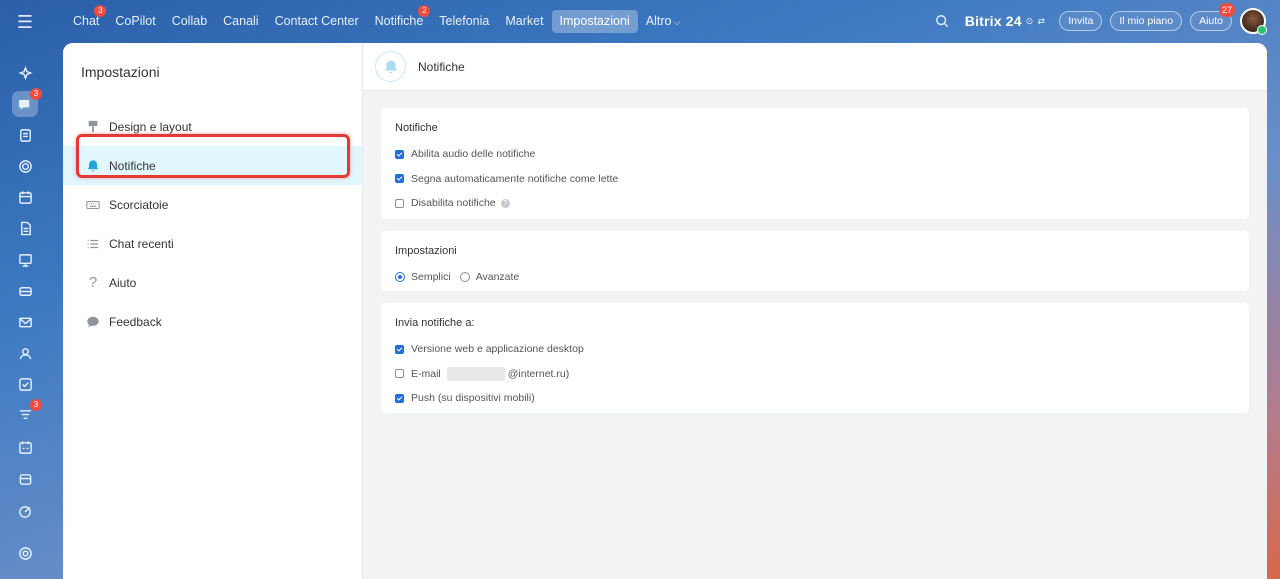 This screenshot has height=579, width=1280. Describe the element at coordinates (815, 374) in the screenshot. I see `option-email: E-mail @internet.ru)` at that location.